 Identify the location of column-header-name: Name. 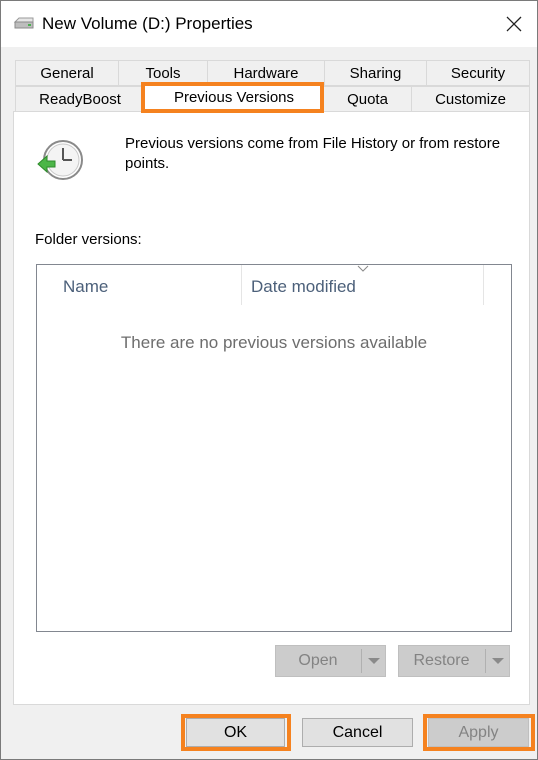
(139, 285).